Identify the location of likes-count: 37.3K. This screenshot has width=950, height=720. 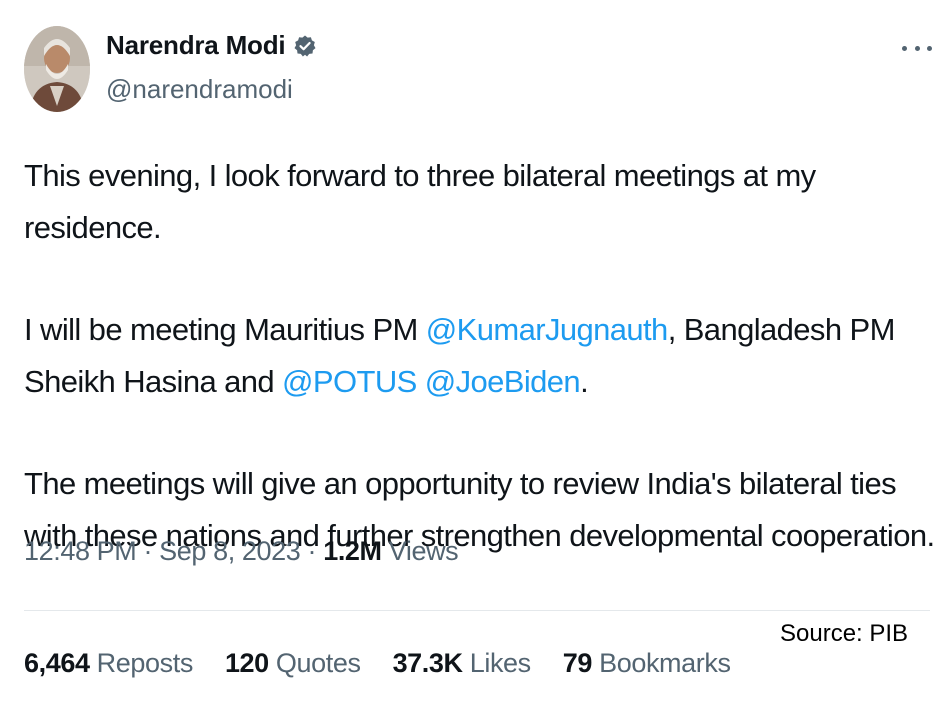
(427, 663).